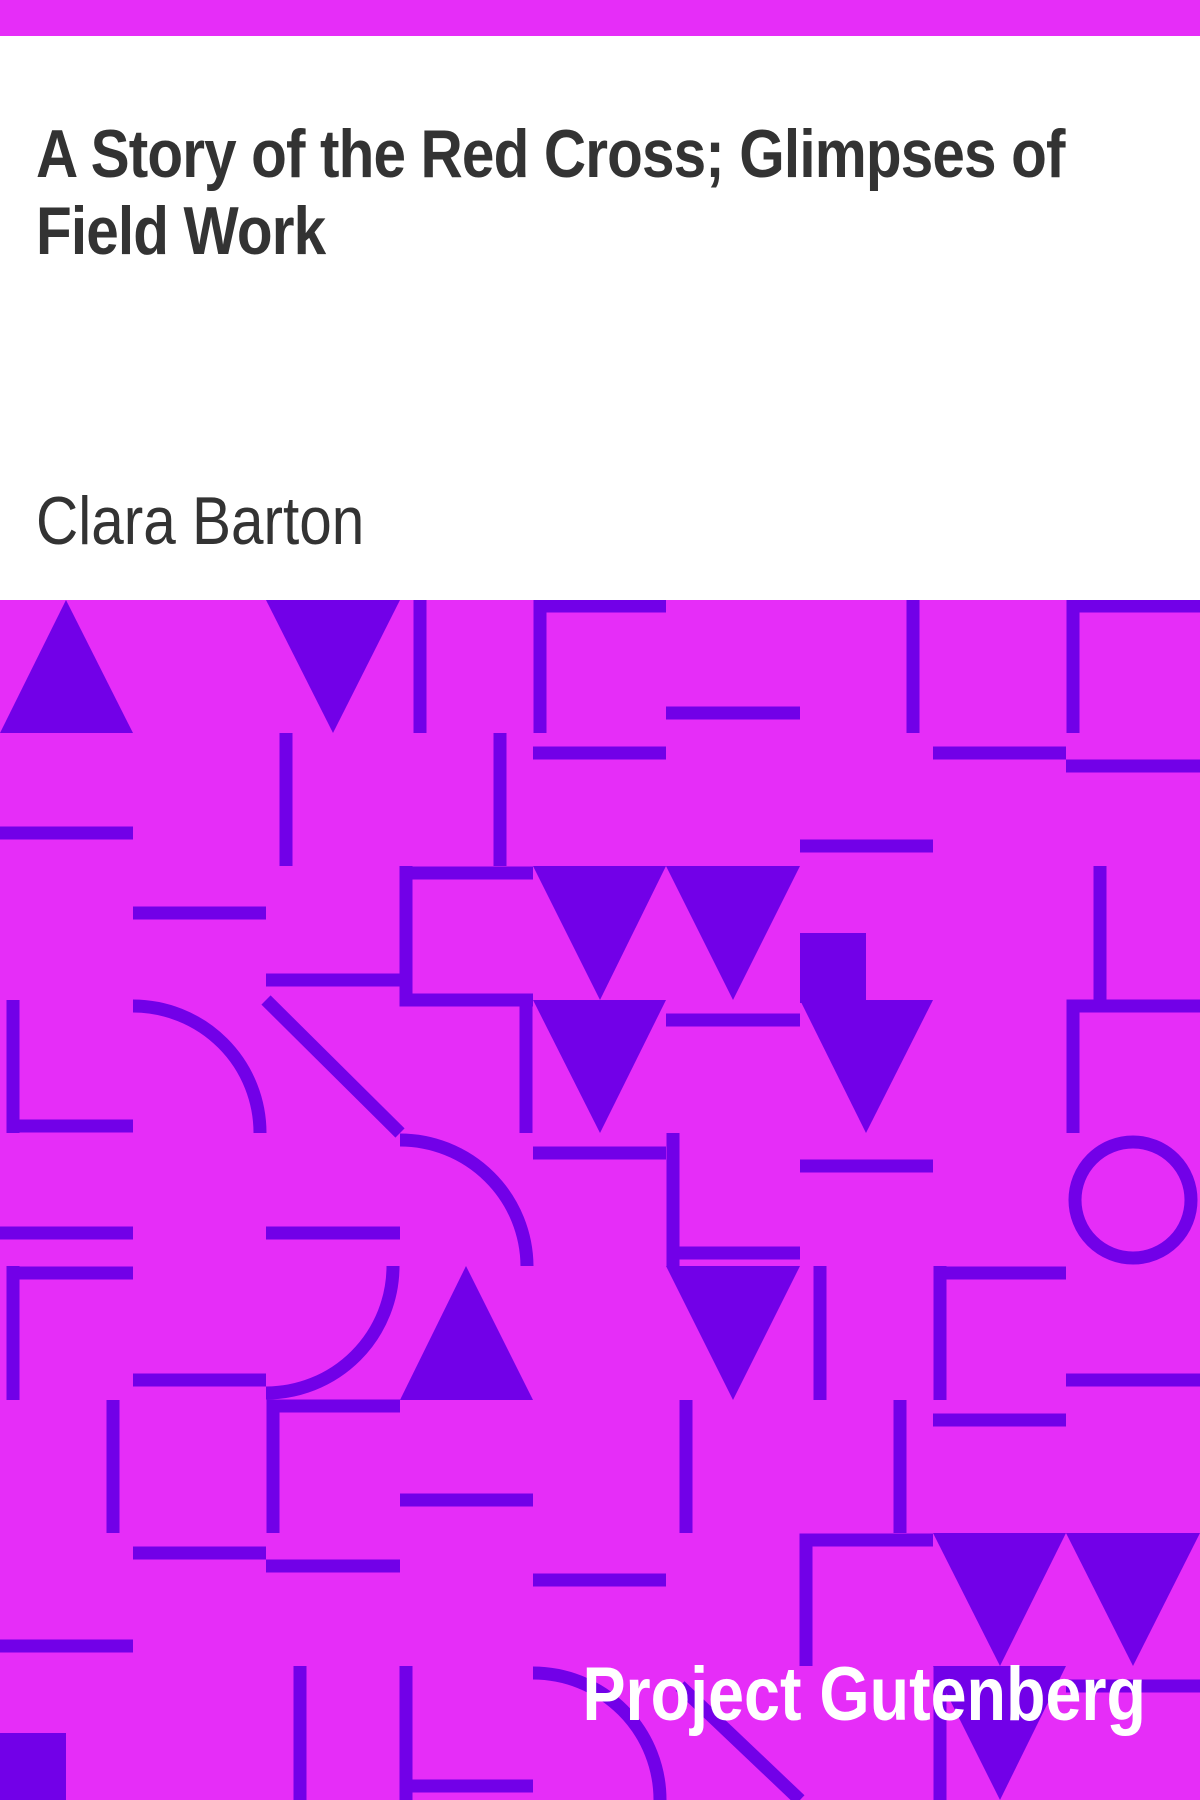  I want to click on pattern-ring, so click(1133, 1200).